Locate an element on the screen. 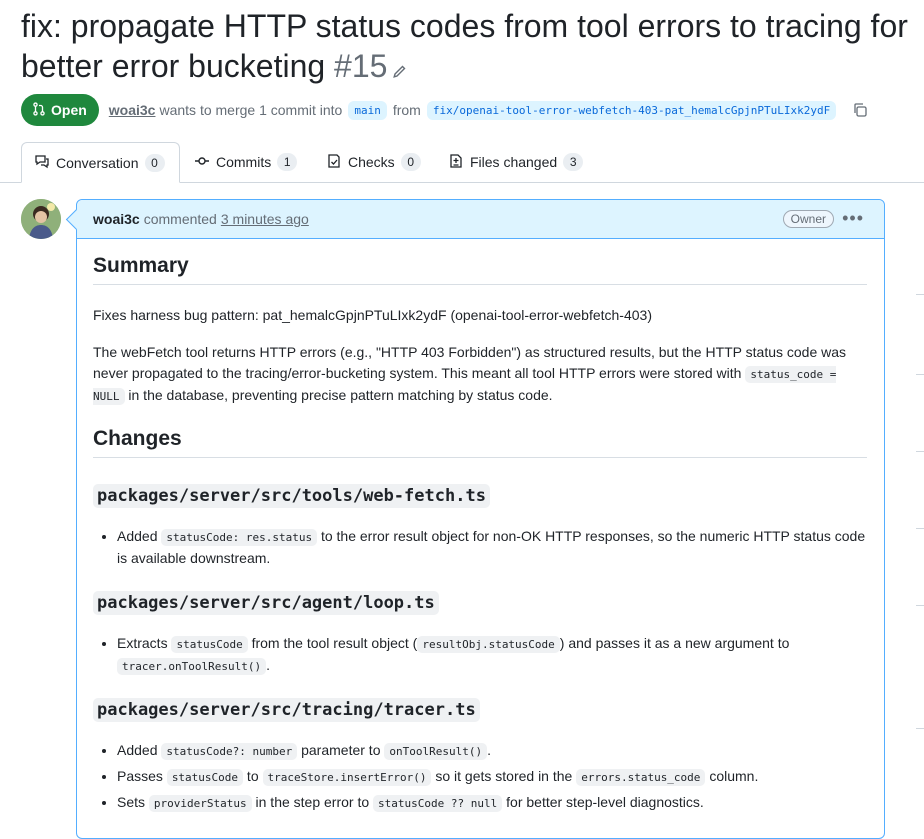 This screenshot has height=839, width=924. avatar is located at coordinates (41, 219).